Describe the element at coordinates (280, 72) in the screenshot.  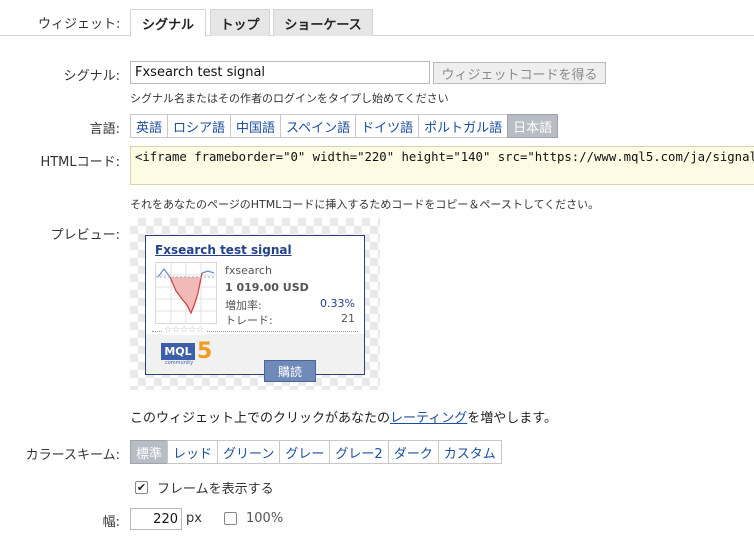
I see `signal-input` at that location.